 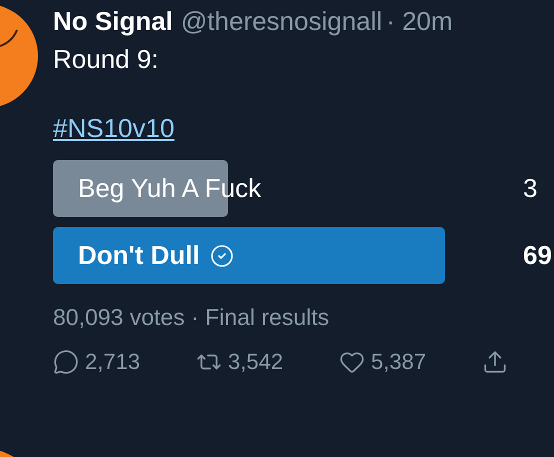 I want to click on user-handle: @theresnosignall, so click(x=281, y=21).